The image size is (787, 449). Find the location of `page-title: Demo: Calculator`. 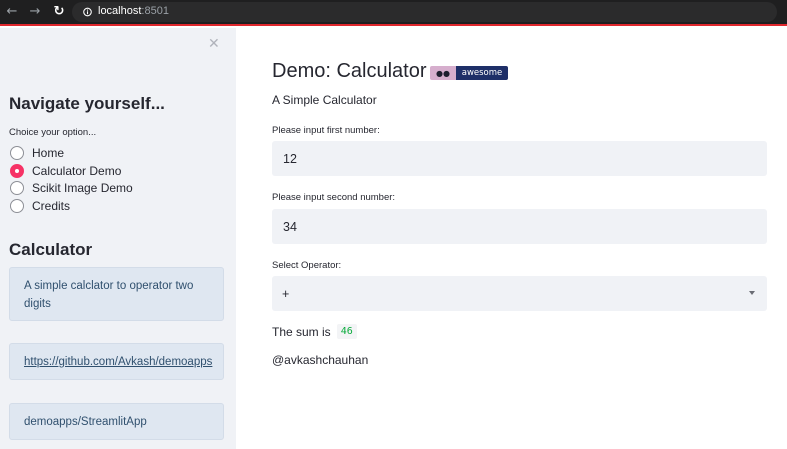

page-title: Demo: Calculator is located at coordinates (349, 71).